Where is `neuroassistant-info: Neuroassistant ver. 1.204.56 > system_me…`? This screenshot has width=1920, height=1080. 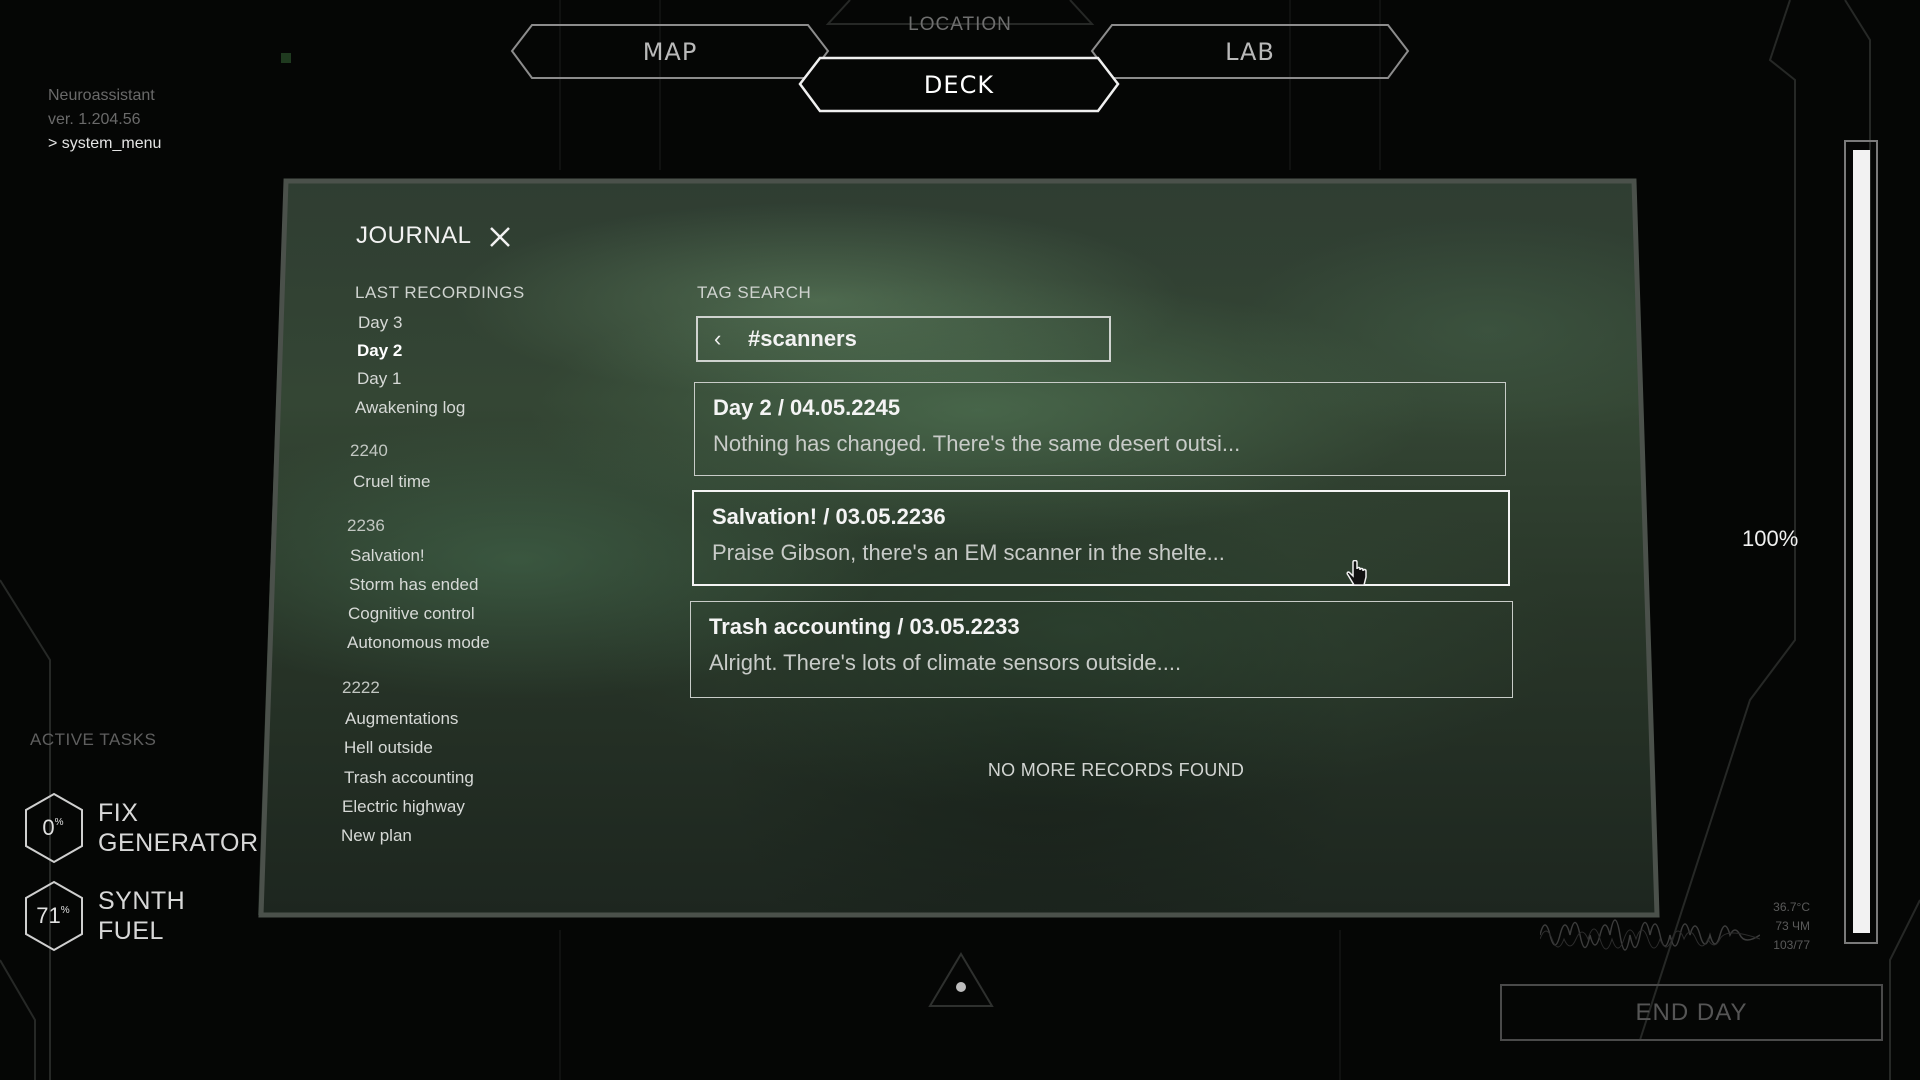 neuroassistant-info: Neuroassistant ver. 1.204.56 > system_me… is located at coordinates (104, 120).